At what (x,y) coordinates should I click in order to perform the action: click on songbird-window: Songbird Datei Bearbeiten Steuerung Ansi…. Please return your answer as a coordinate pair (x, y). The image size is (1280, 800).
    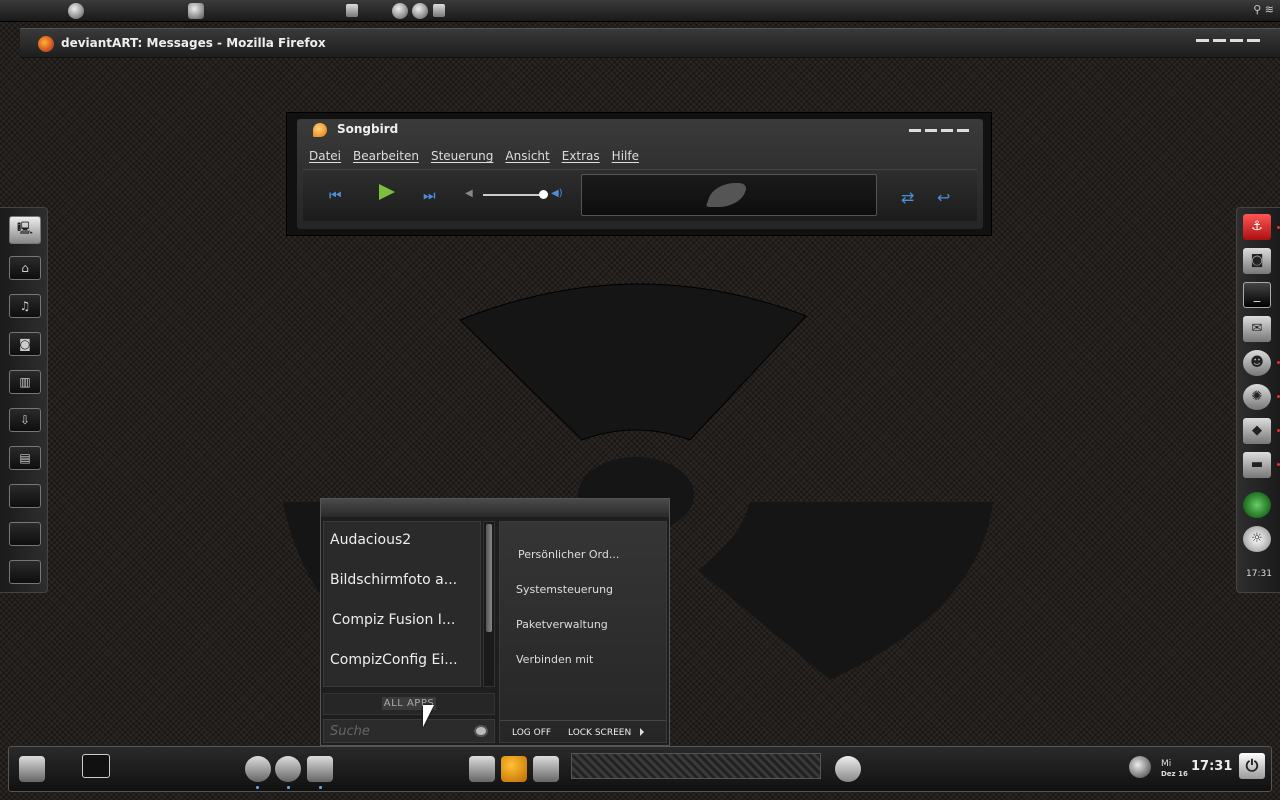
    Looking at the image, I should click on (639, 174).